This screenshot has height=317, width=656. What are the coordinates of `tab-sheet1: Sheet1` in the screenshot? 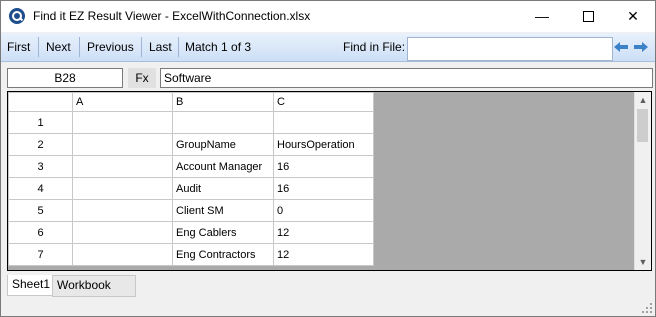 It's located at (31, 285).